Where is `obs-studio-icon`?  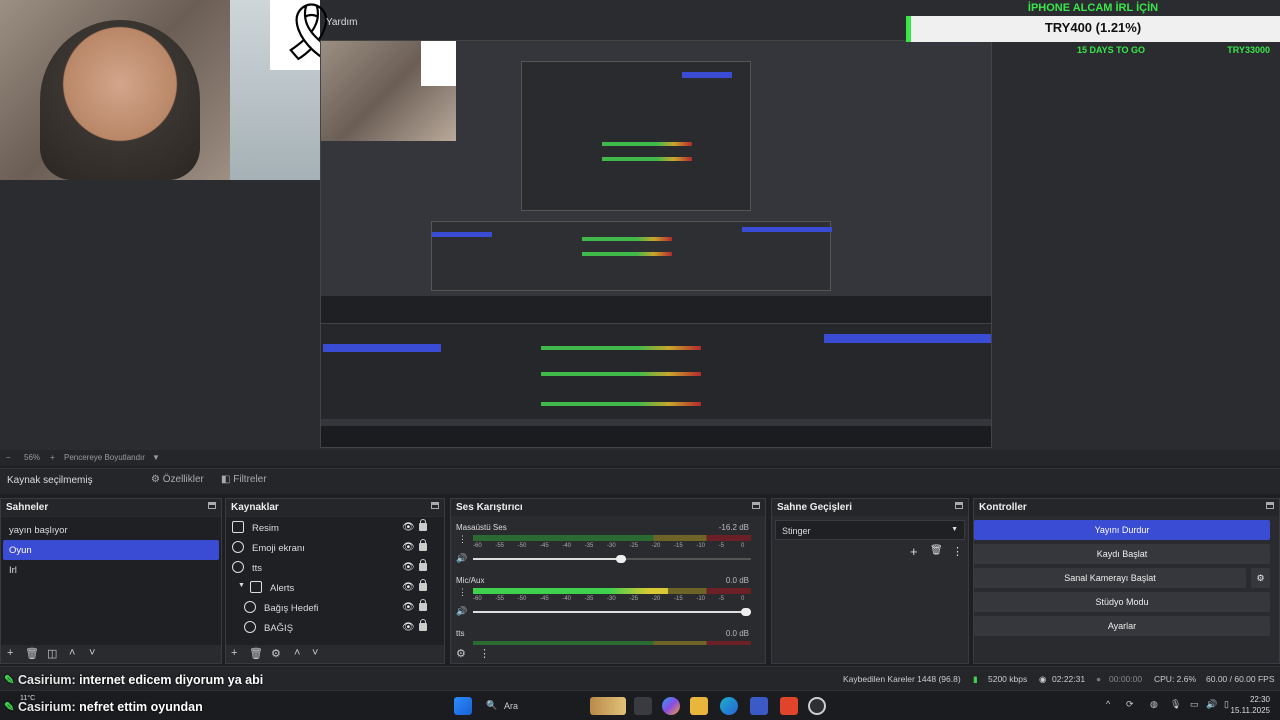 obs-studio-icon is located at coordinates (817, 706).